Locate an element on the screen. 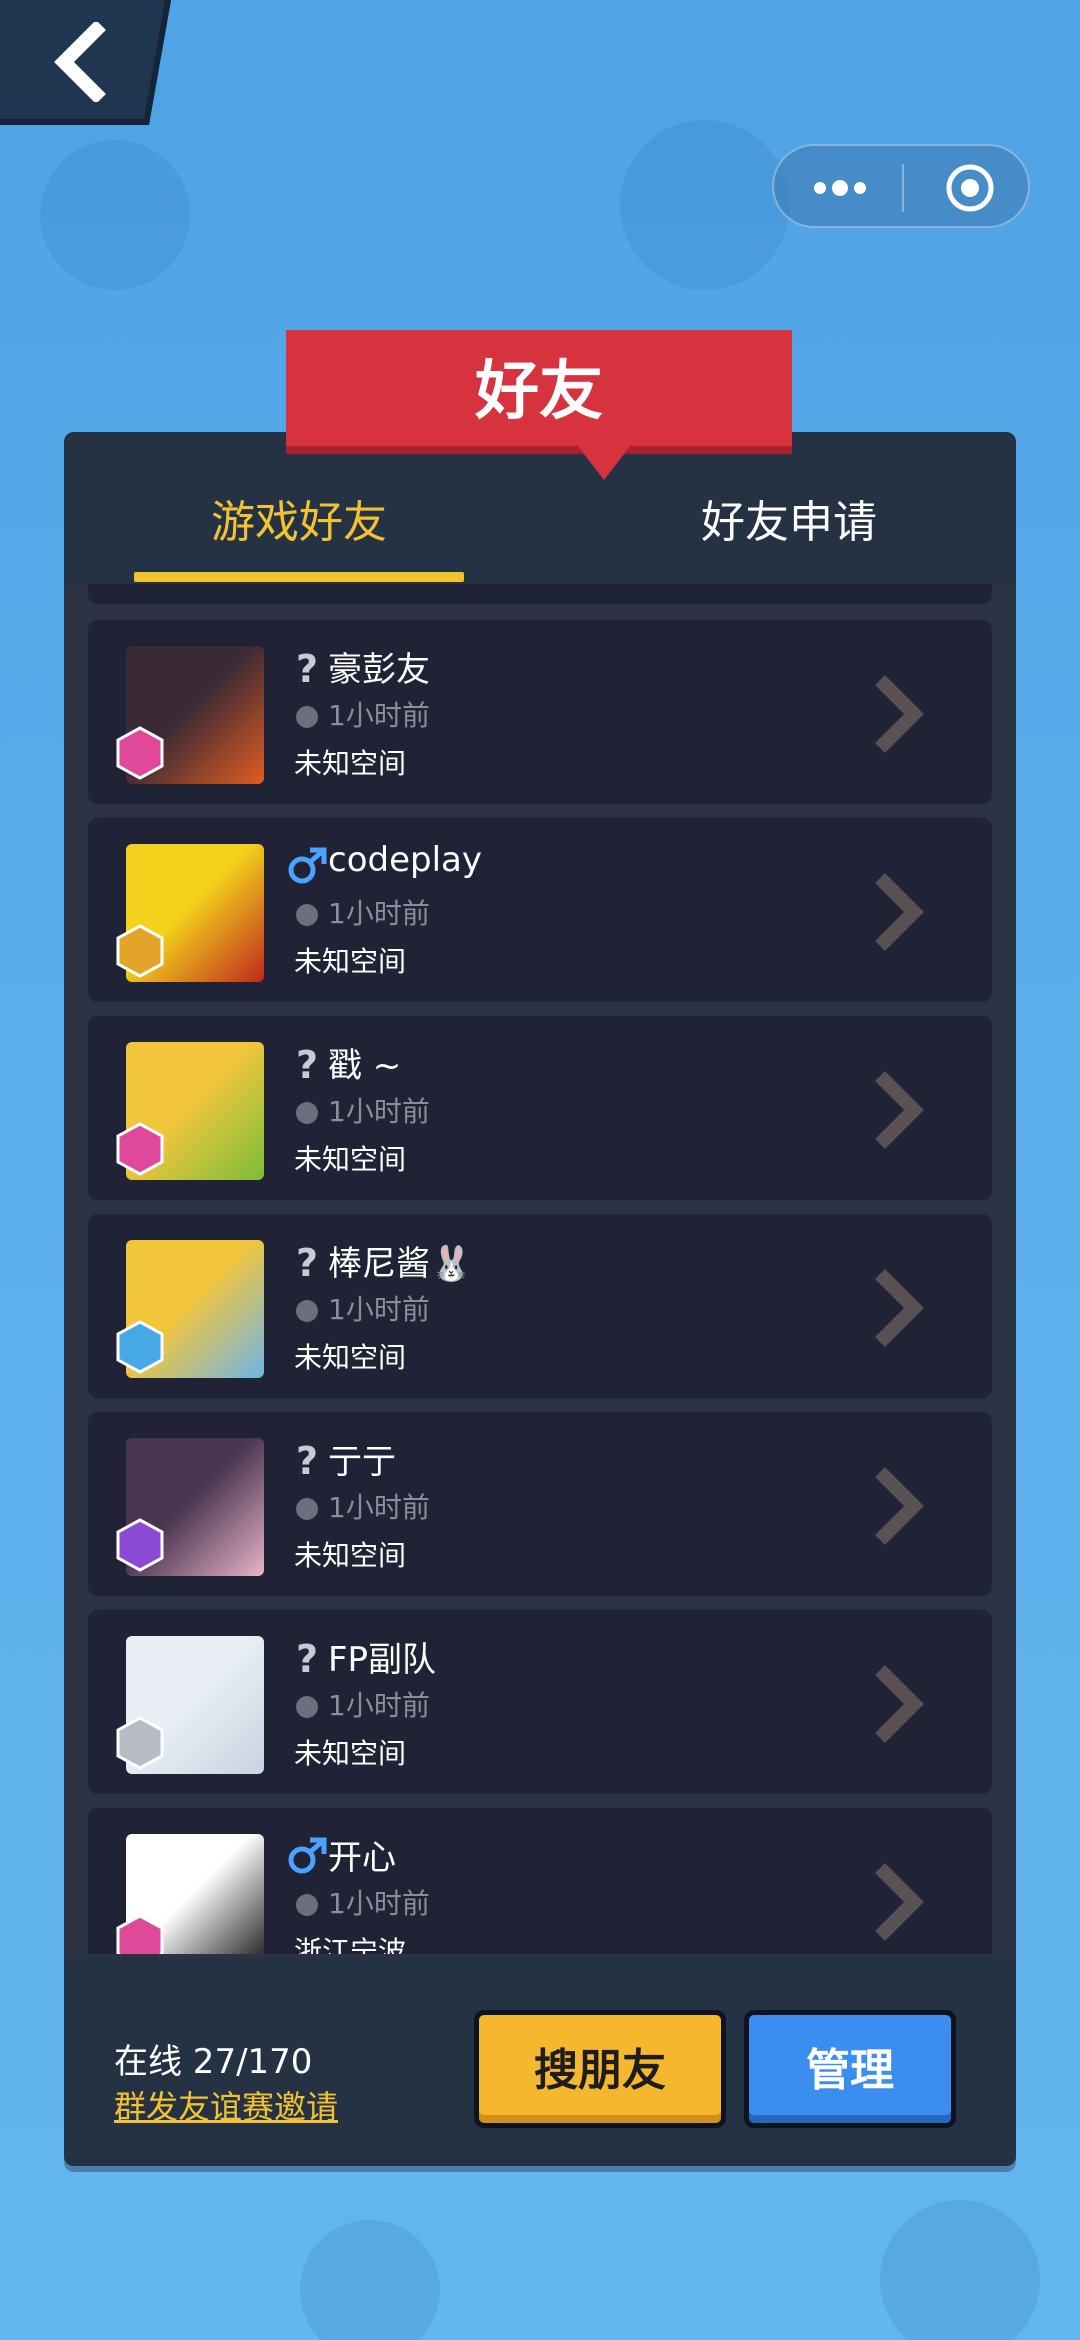 The image size is (1080, 2340). list-item: ? FP副队 1小时前未知空间 is located at coordinates (540, 1702).